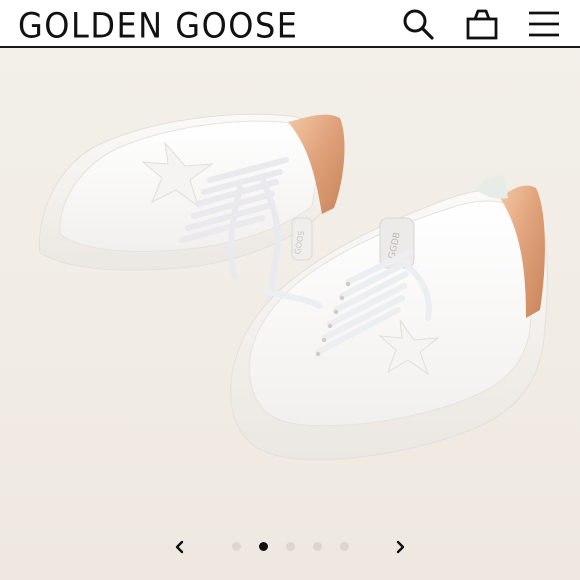 The image size is (580, 580). Describe the element at coordinates (544, 24) in the screenshot. I see `menu-icon` at that location.